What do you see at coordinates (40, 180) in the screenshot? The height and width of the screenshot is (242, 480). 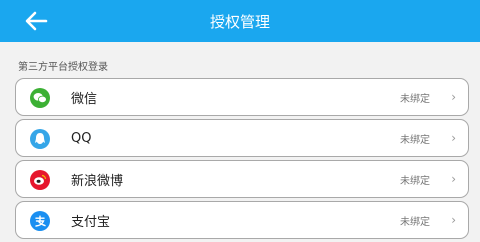 I see `weibo-icon` at bounding box center [40, 180].